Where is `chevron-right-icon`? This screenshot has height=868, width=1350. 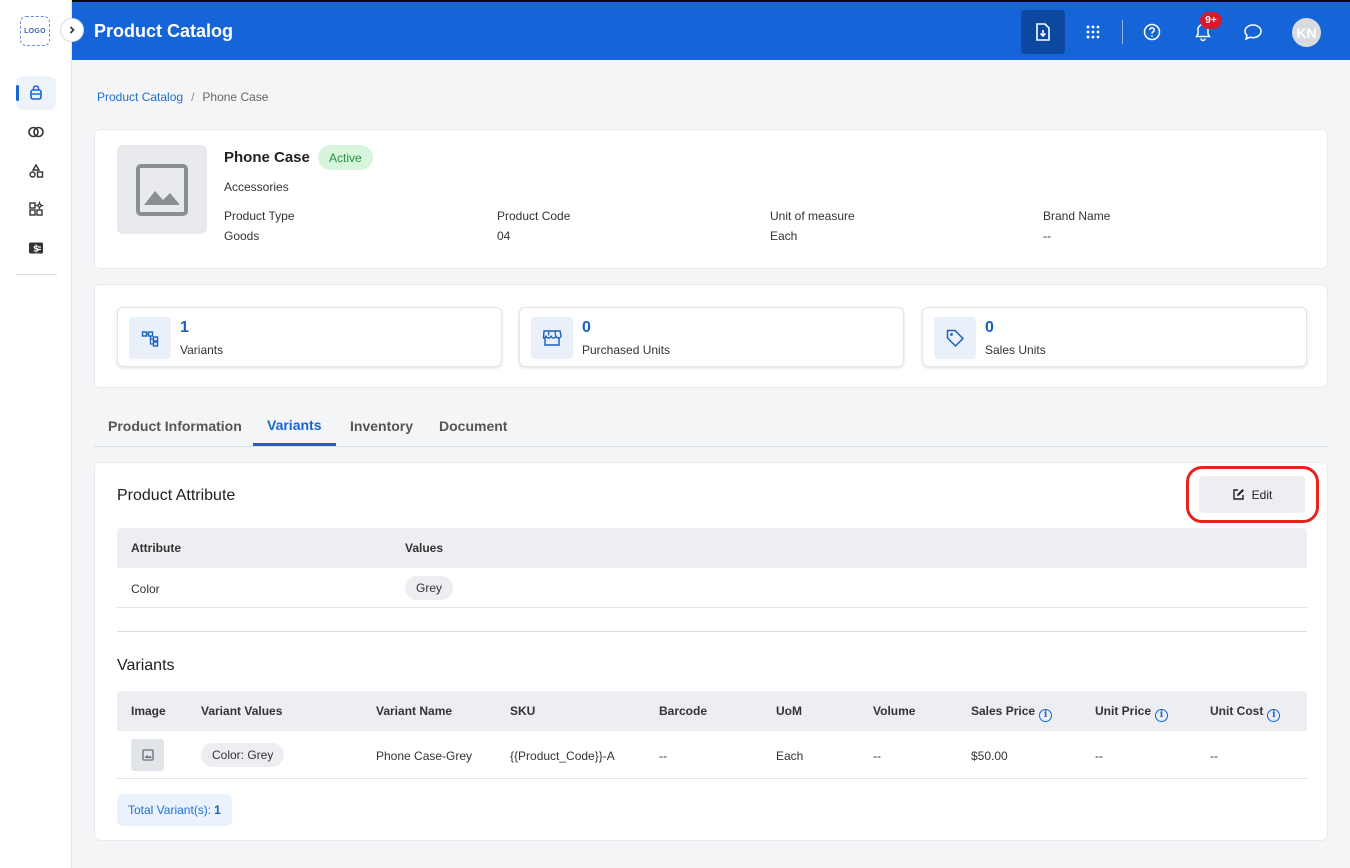 chevron-right-icon is located at coordinates (72, 30).